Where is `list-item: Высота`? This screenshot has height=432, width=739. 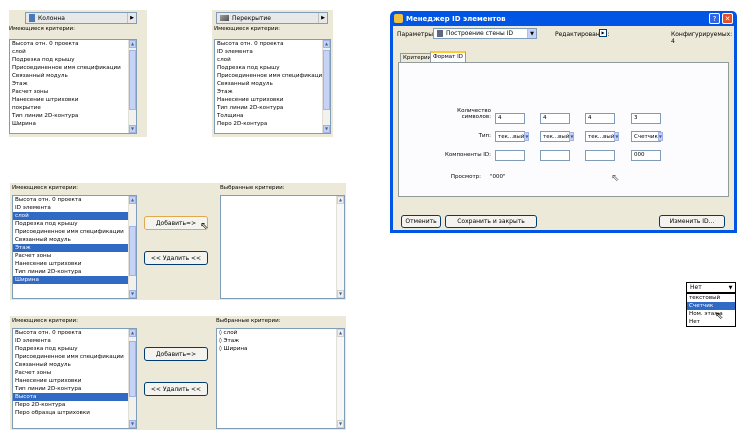 list-item: Высота is located at coordinates (74, 397).